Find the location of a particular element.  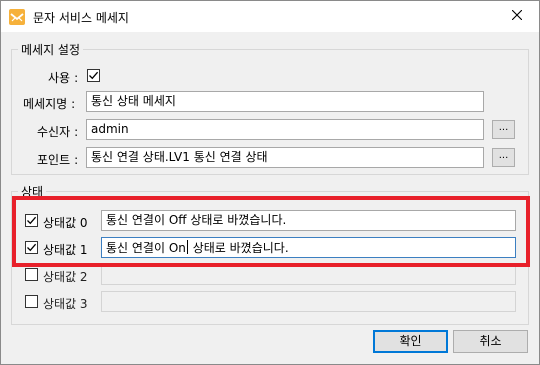

ok-button: 확인 is located at coordinates (410, 341).